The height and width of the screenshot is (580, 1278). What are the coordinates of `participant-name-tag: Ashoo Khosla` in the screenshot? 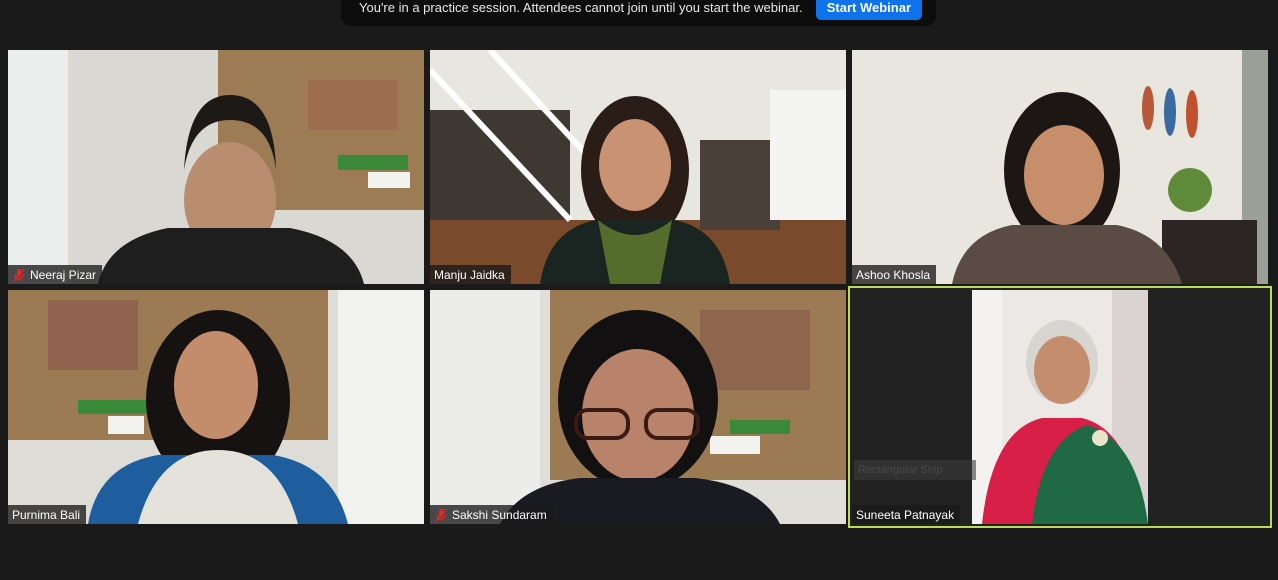 It's located at (894, 274).